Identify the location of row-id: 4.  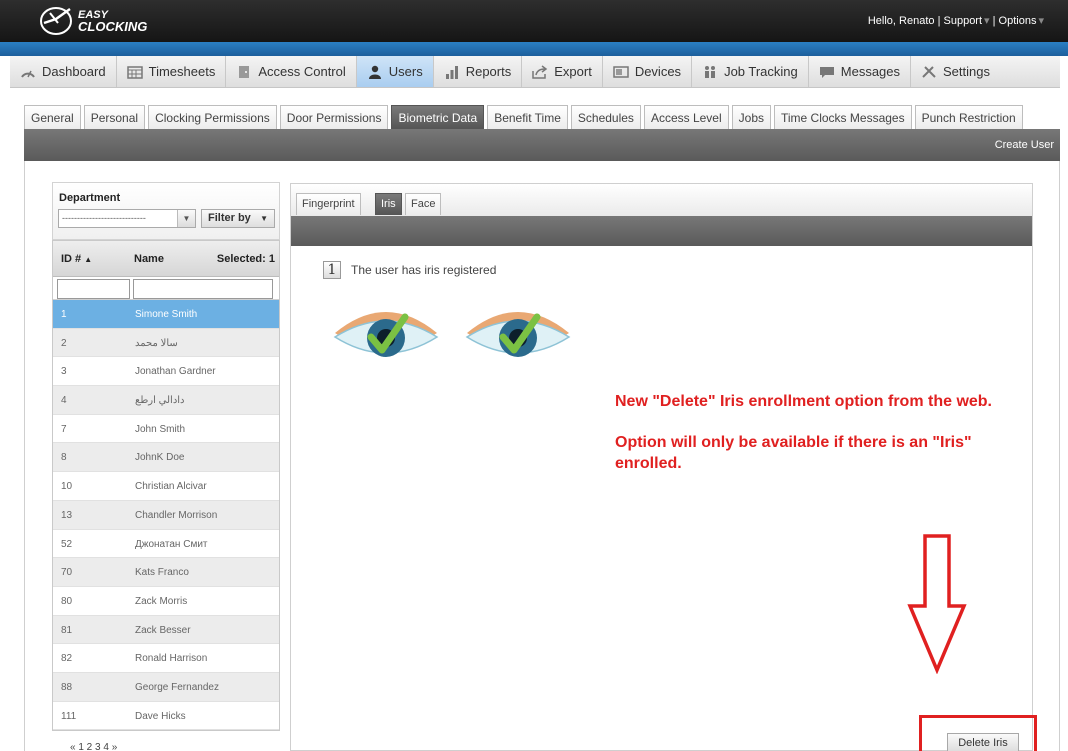
(64, 401).